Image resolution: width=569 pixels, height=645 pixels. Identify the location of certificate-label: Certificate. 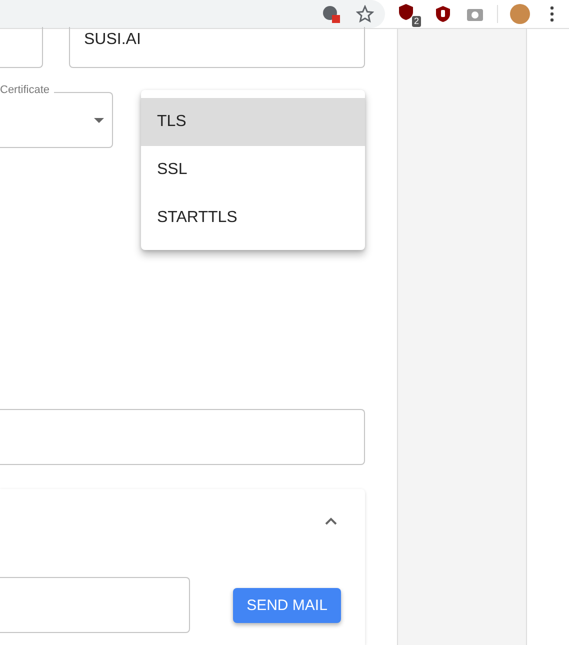
(27, 90).